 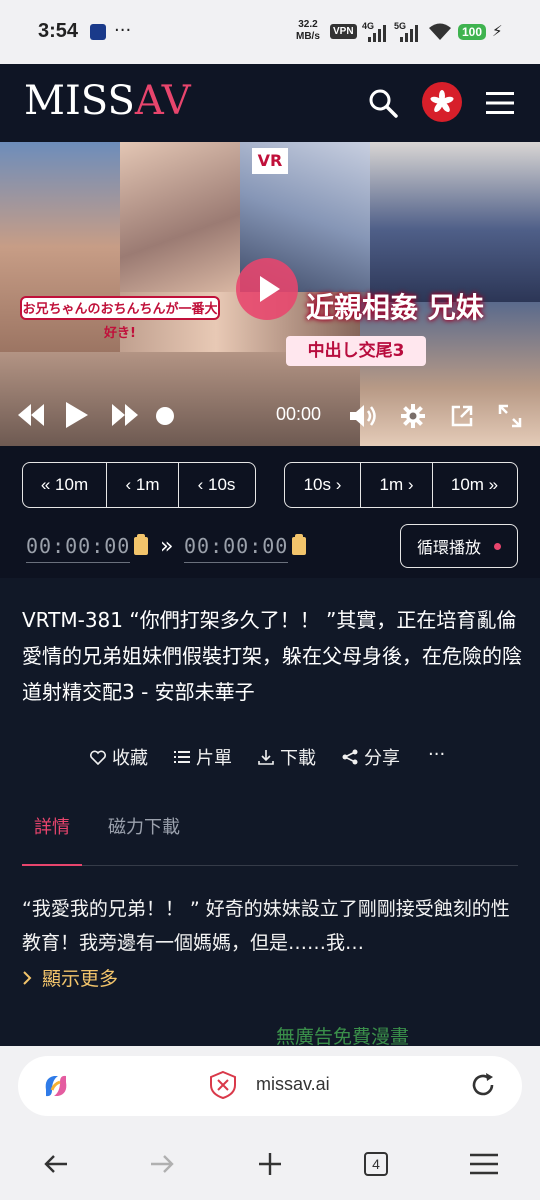 I want to click on reload-icon, so click(x=483, y=1085).